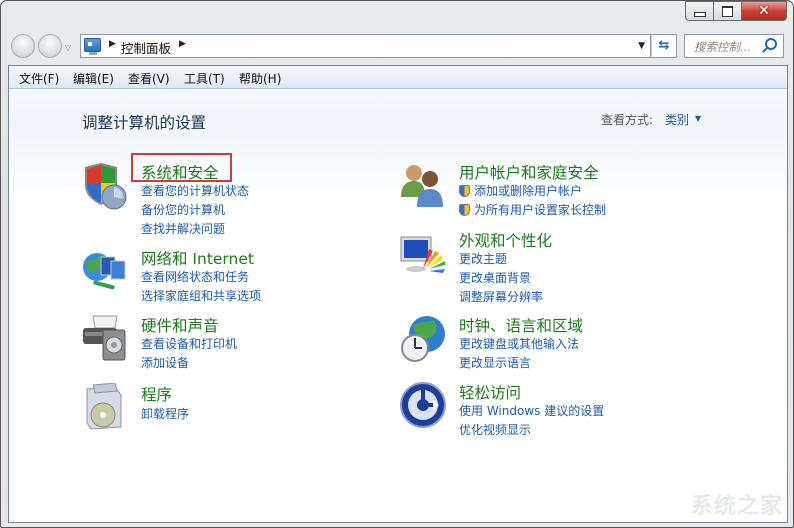  I want to click on category-title-appearance: 外观和个性化, so click(505, 240).